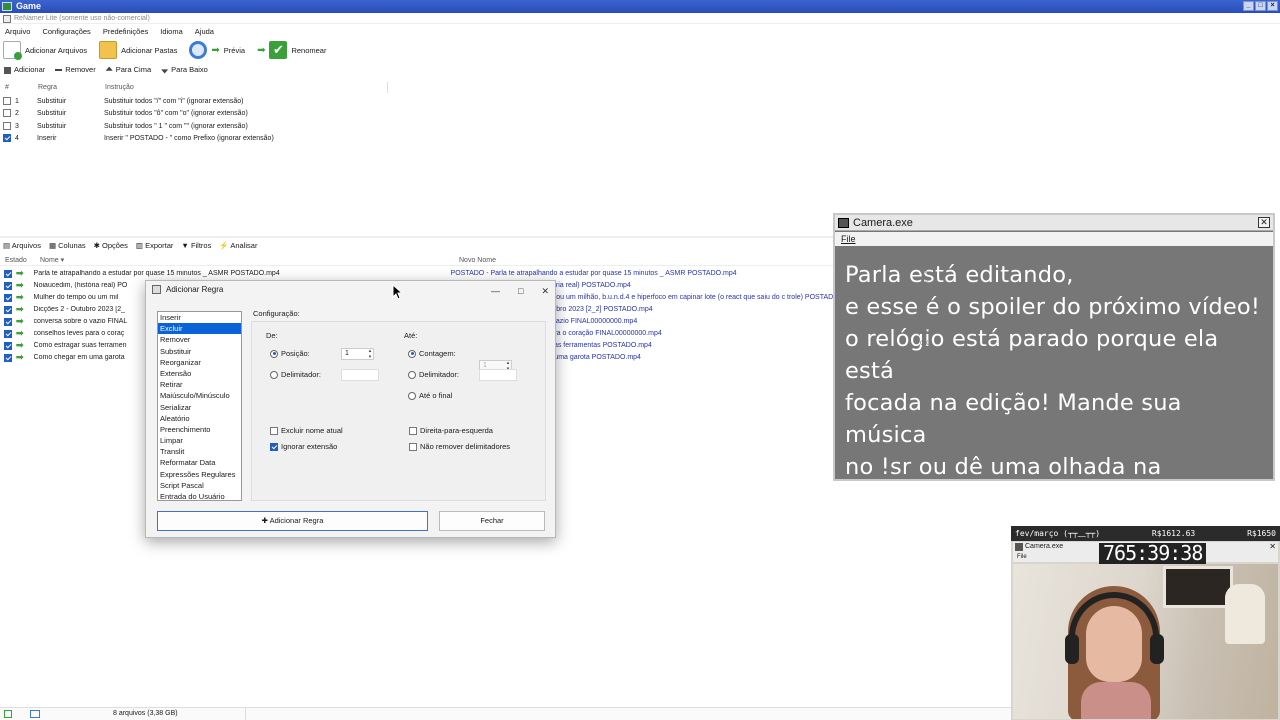 This screenshot has width=1280, height=720. Describe the element at coordinates (184, 69) in the screenshot. I see `move-down-tool: Para Baixo` at that location.